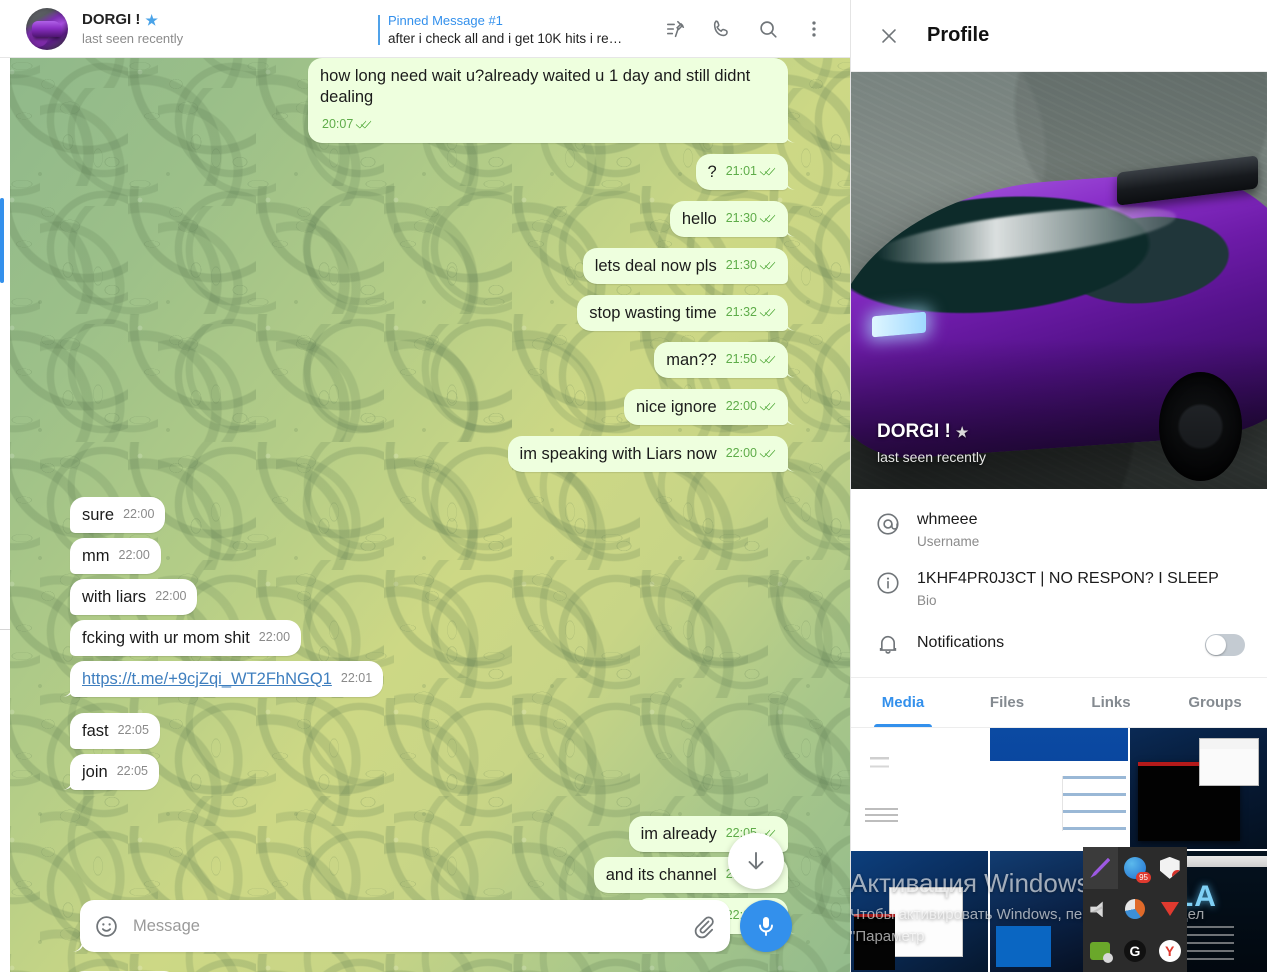 The image size is (1267, 972). Describe the element at coordinates (115, 731) in the screenshot. I see `incoming-message-bubble: fast 22:05` at that location.